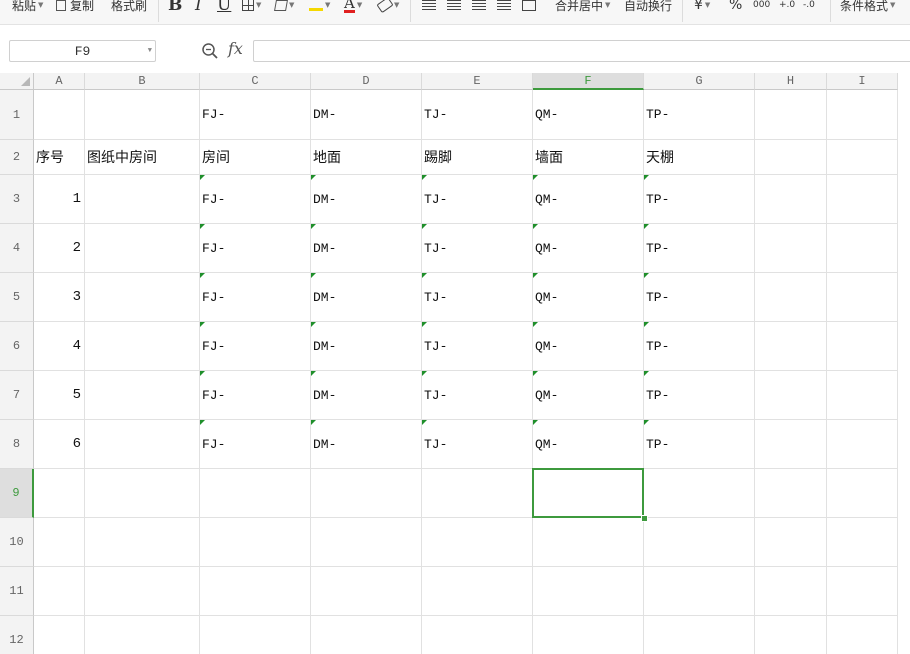 The height and width of the screenshot is (654, 910). Describe the element at coordinates (255, 493) in the screenshot. I see `cell-c9` at that location.